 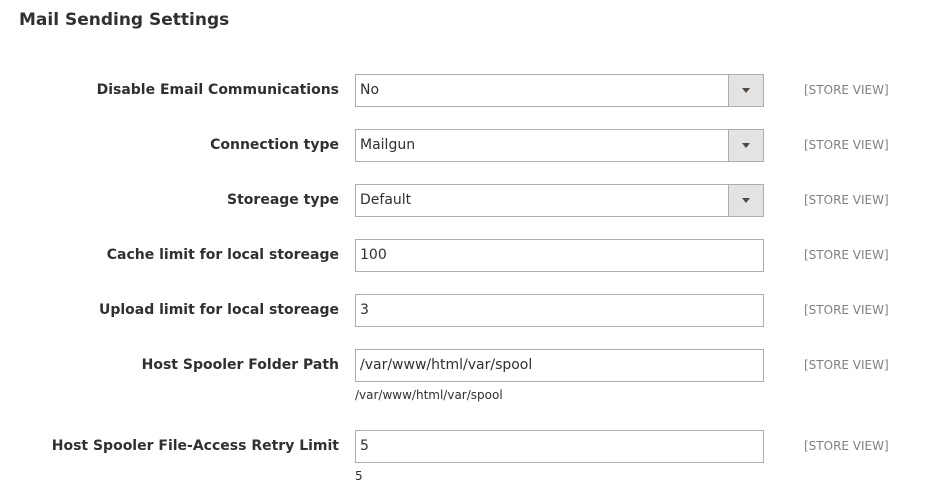 I want to click on cache-limit-value: 100, so click(x=373, y=255).